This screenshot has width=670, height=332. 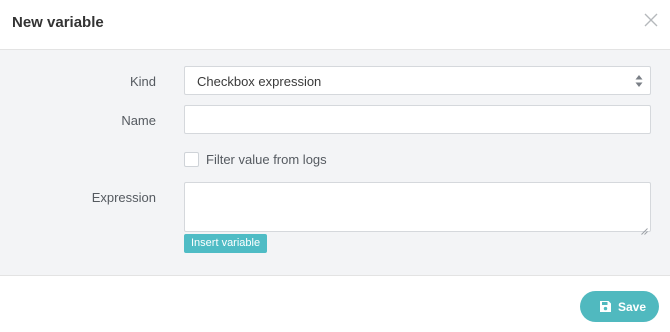 What do you see at coordinates (58, 22) in the screenshot?
I see `dialog-title: New variable` at bounding box center [58, 22].